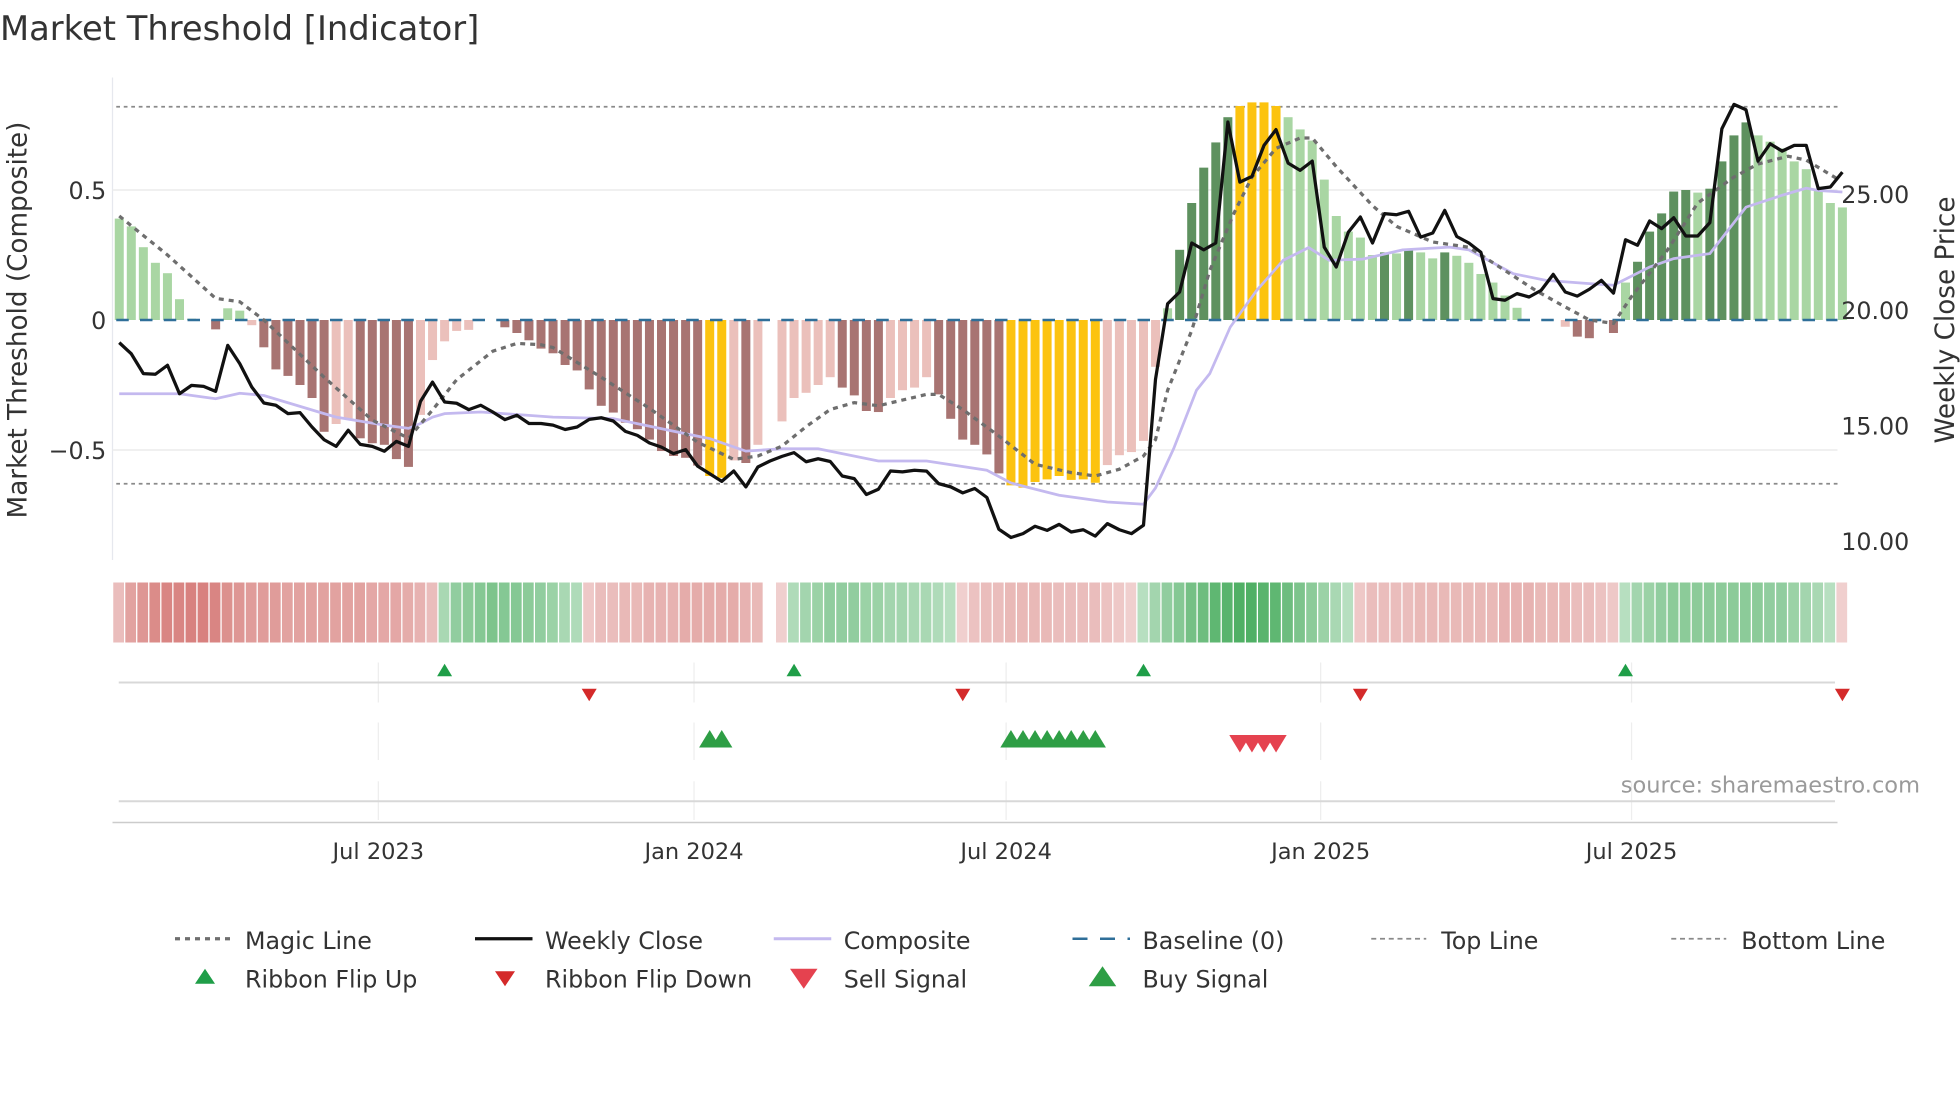 This screenshot has width=1960, height=1102. Describe the element at coordinates (1489, 941) in the screenshot. I see `legend-label: Top Line` at that location.